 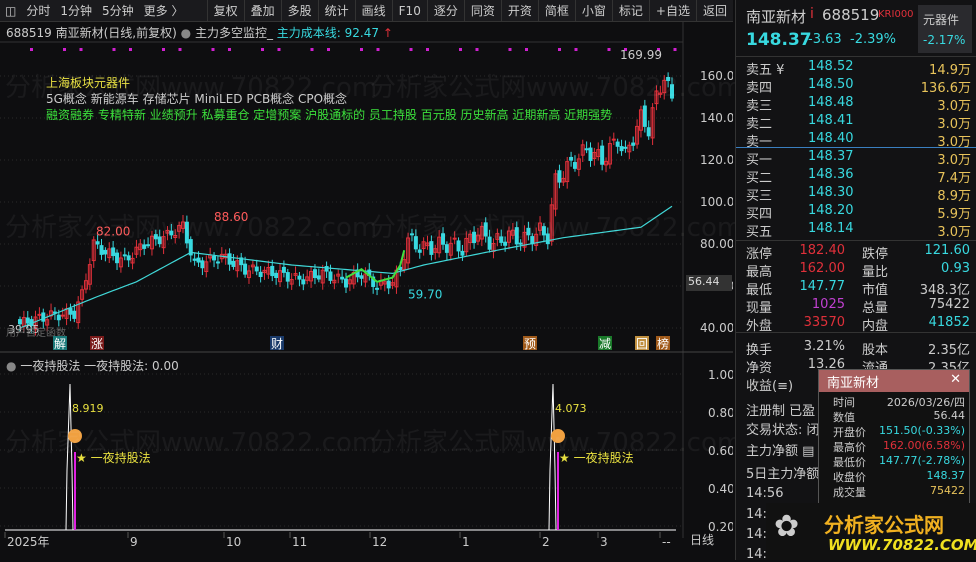 What do you see at coordinates (546, 542) in the screenshot?
I see `time-label: 2` at bounding box center [546, 542].